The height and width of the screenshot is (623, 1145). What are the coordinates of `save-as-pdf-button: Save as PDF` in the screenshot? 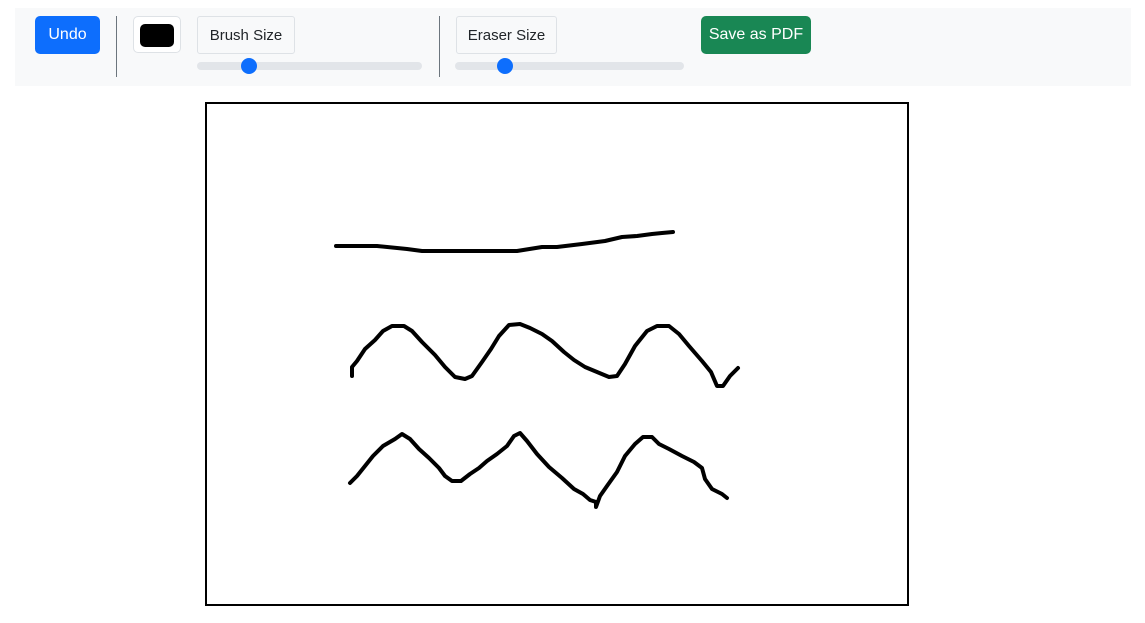 It's located at (756, 35).